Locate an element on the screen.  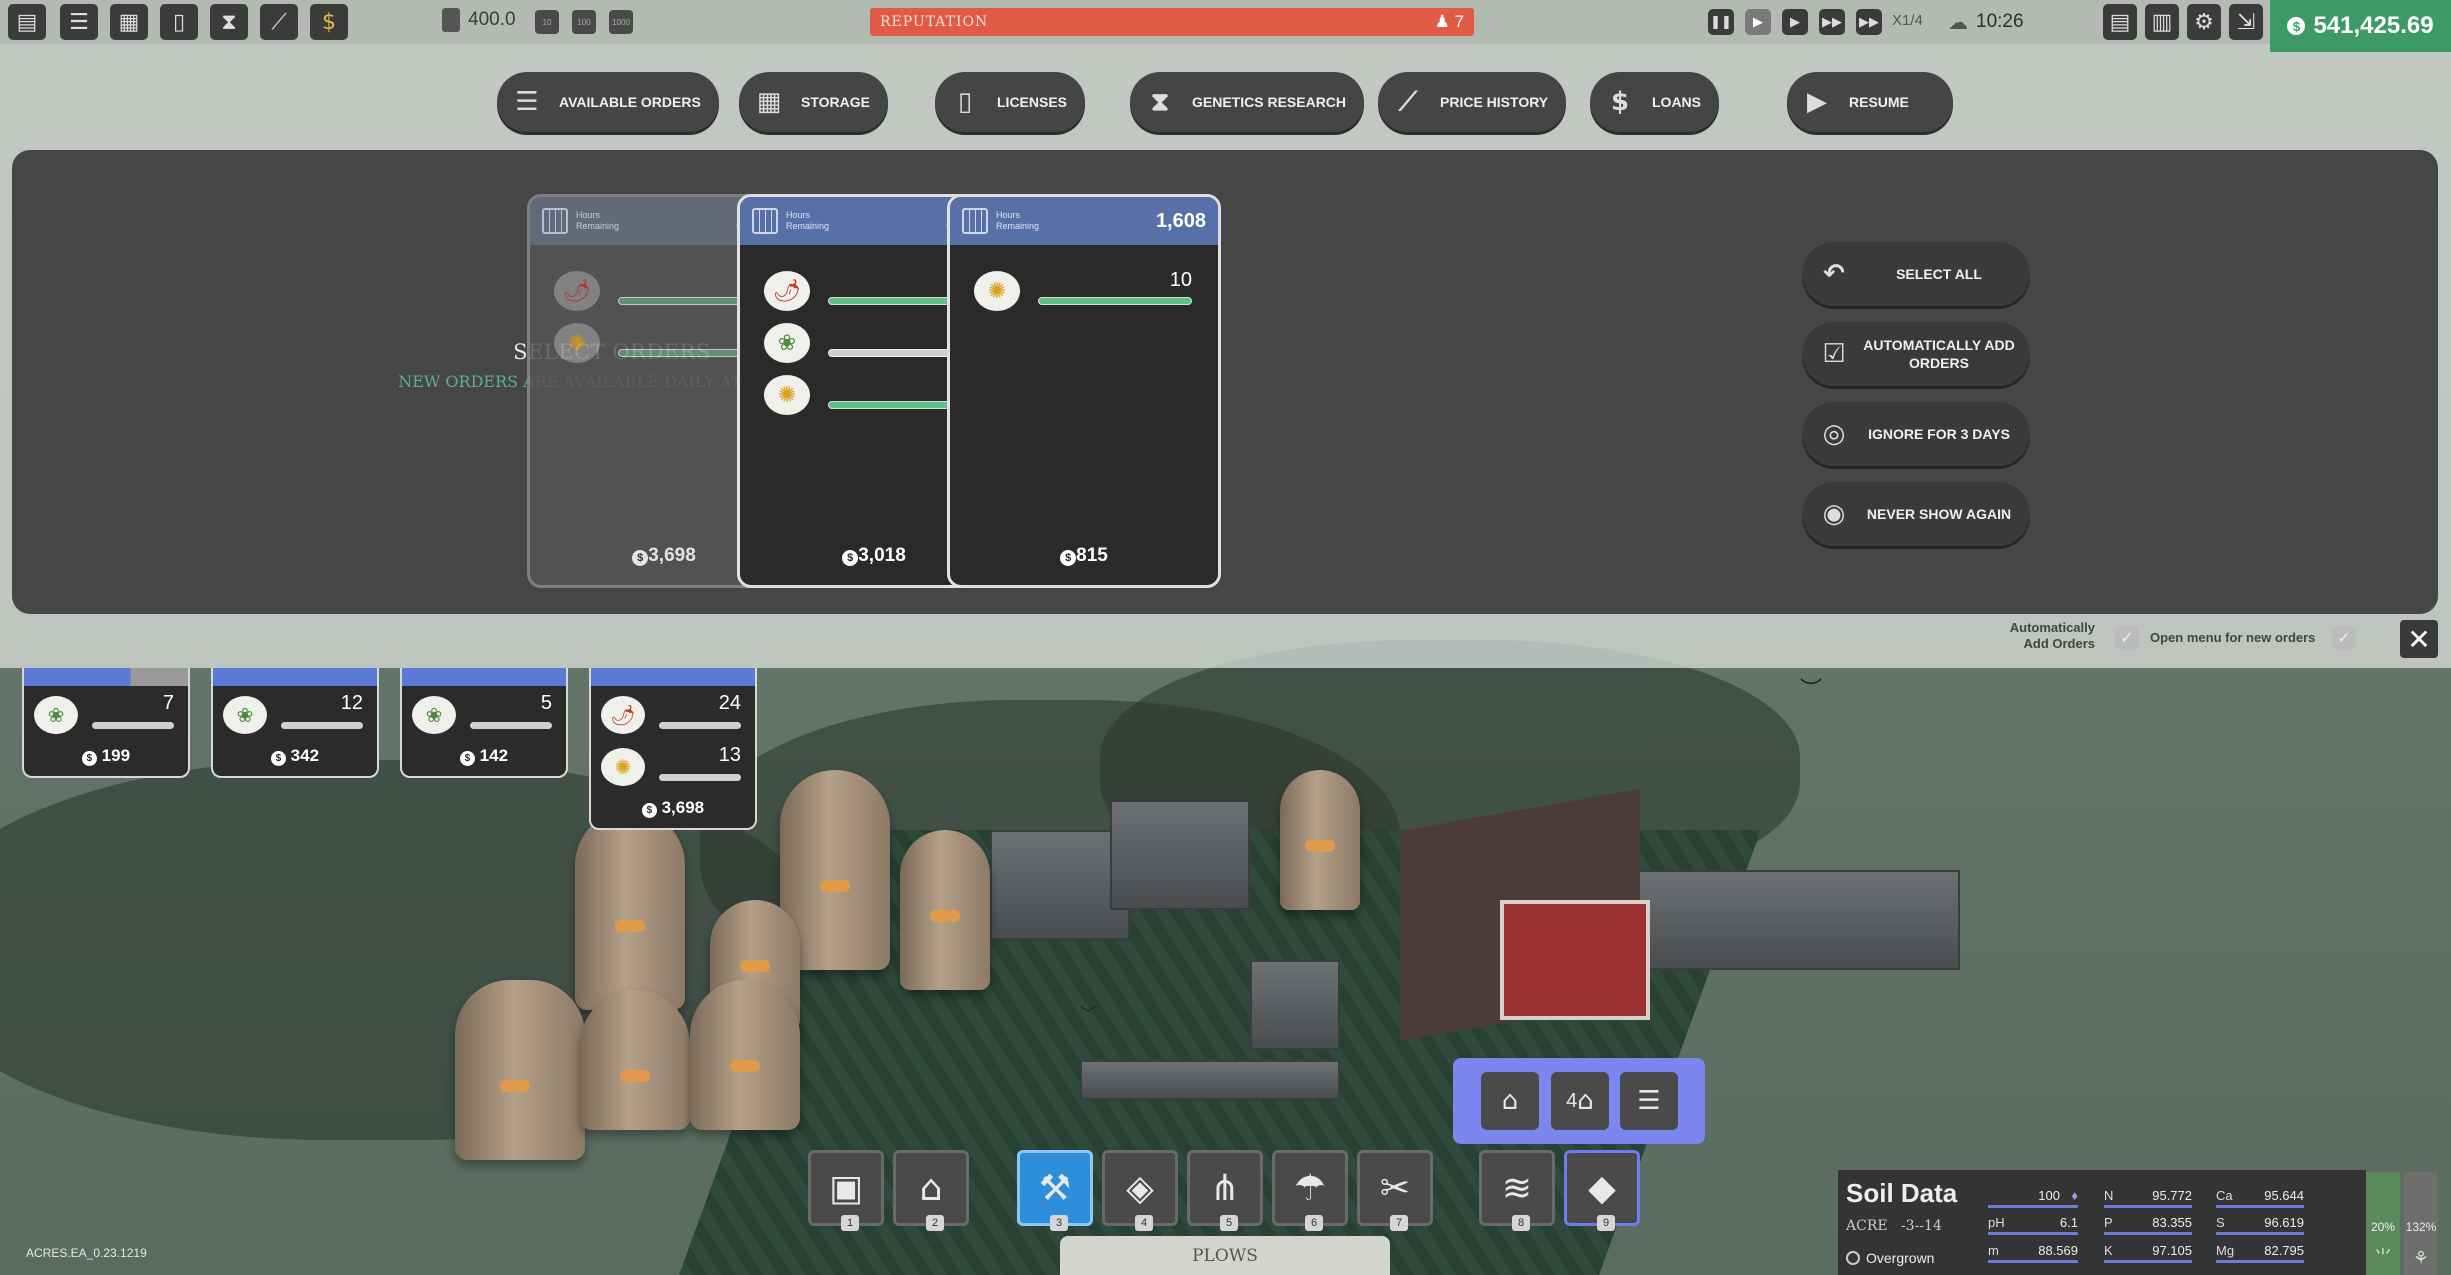
rake-icon: ⋔ is located at coordinates (1225, 1188).